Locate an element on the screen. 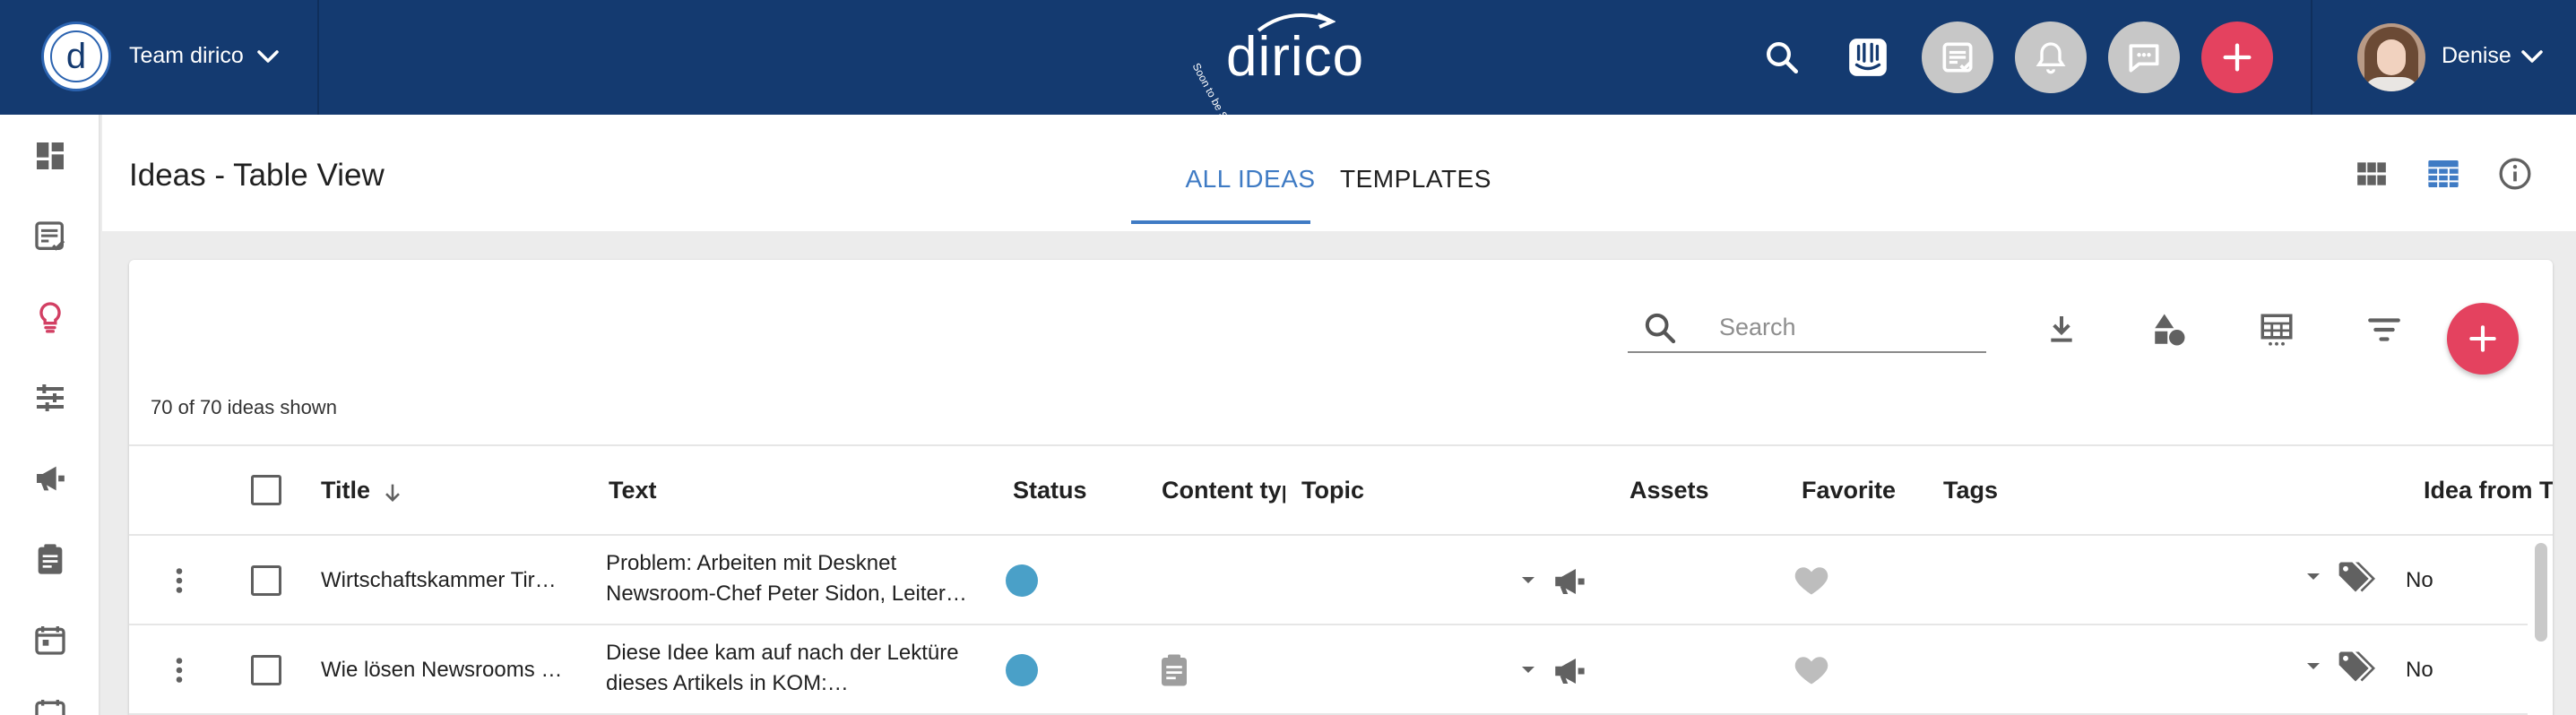 The image size is (2576, 715). page-title: Ideas - Table View is located at coordinates (257, 175).